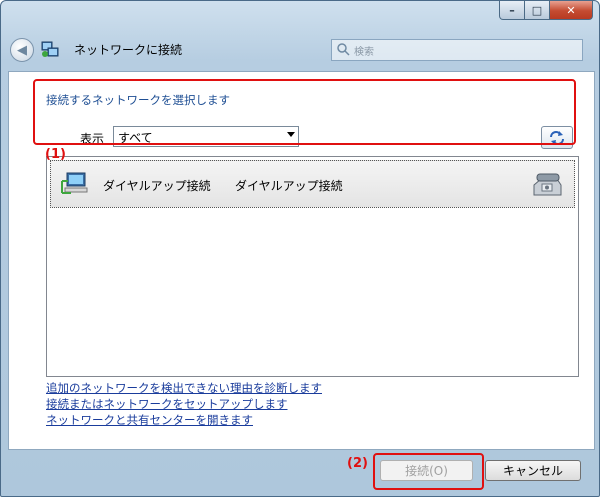 The image size is (600, 497). I want to click on network-name: ダイヤルアップ接続, so click(157, 186).